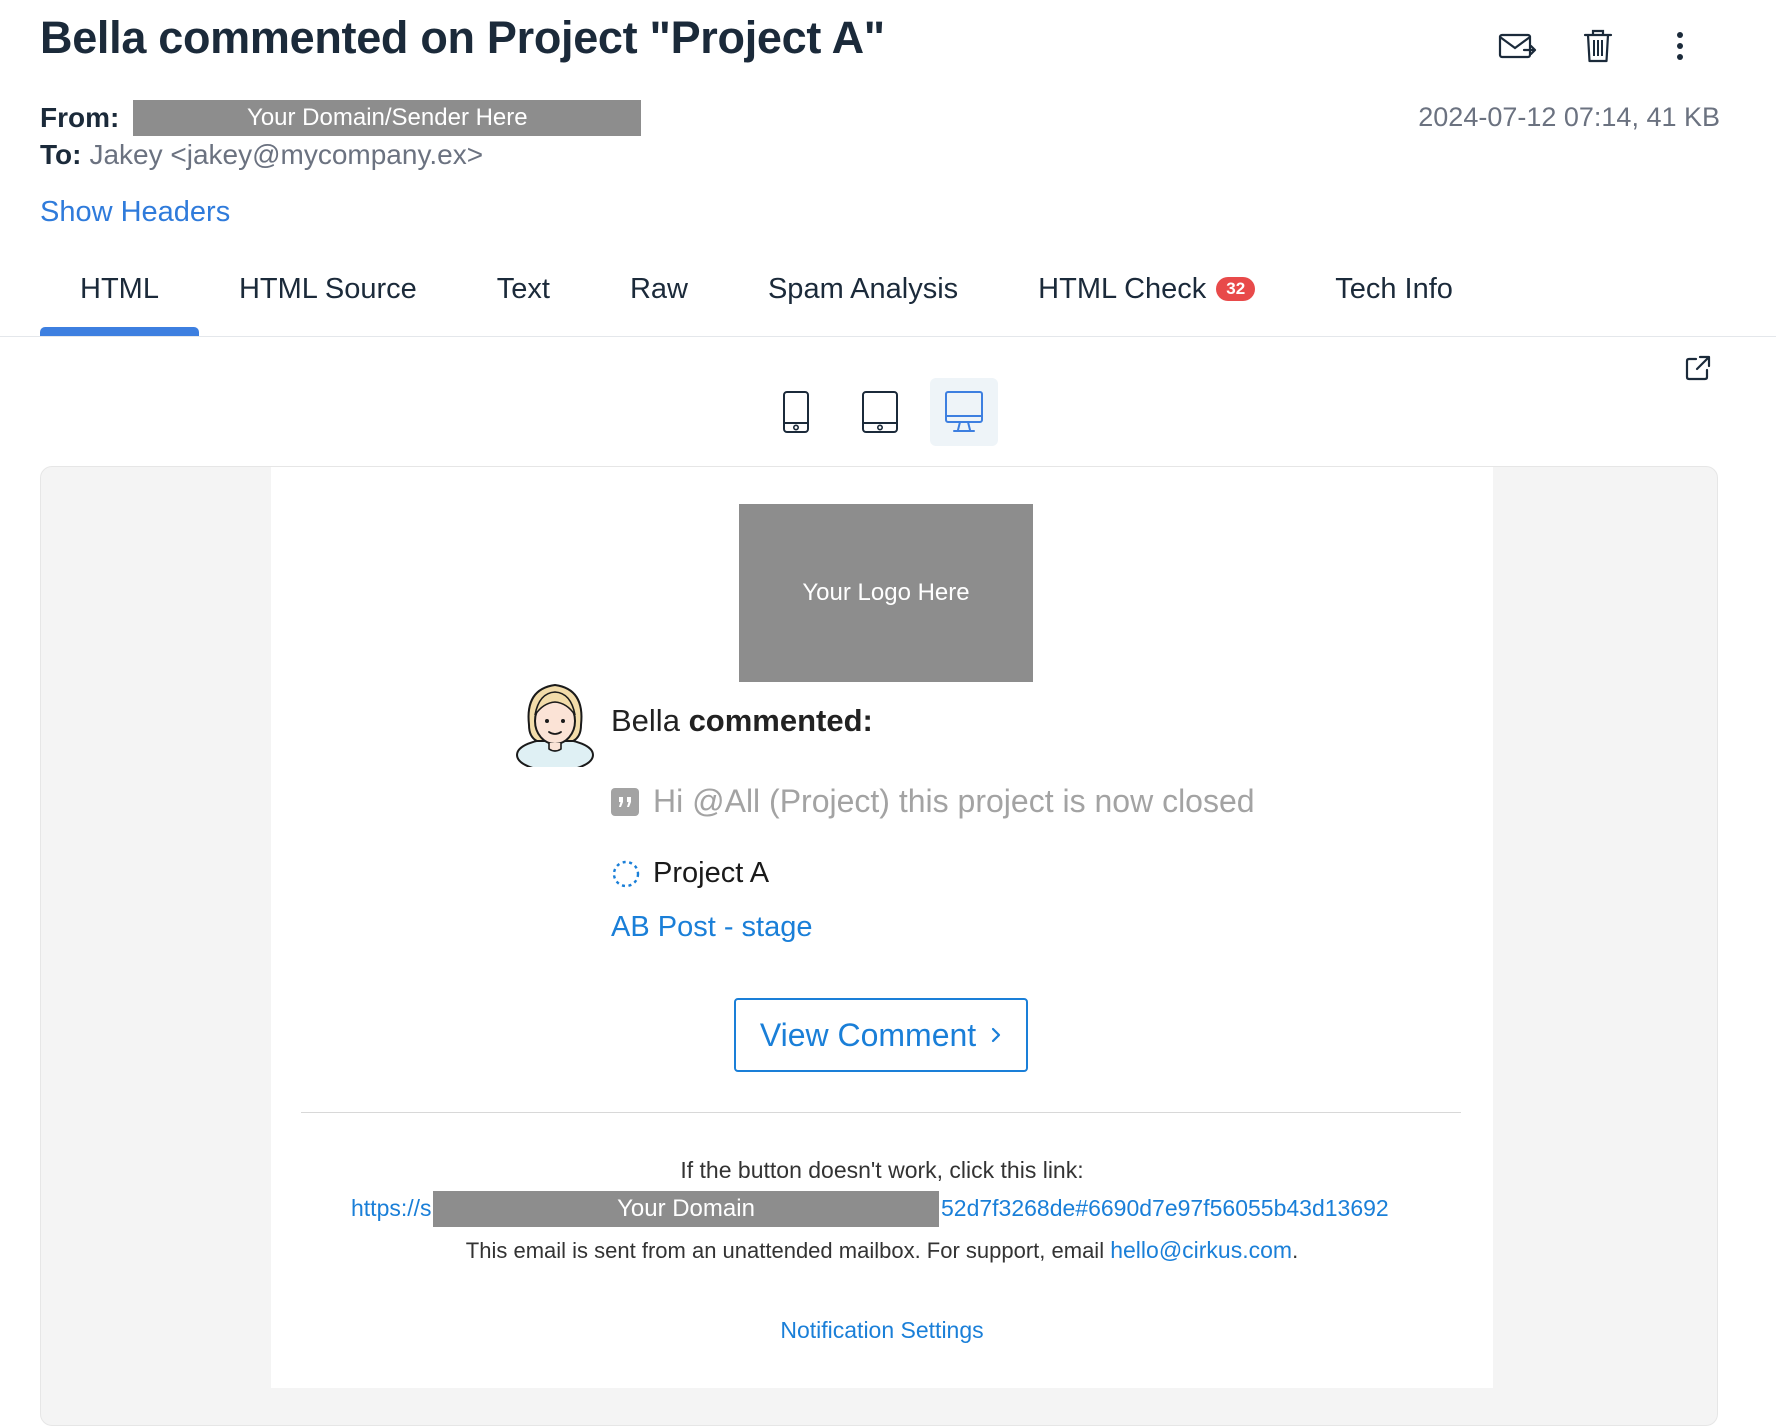 Image resolution: width=1776 pixels, height=1426 pixels. Describe the element at coordinates (387, 118) in the screenshot. I see `sender-redaction: Your Domain/Sender Here` at that location.